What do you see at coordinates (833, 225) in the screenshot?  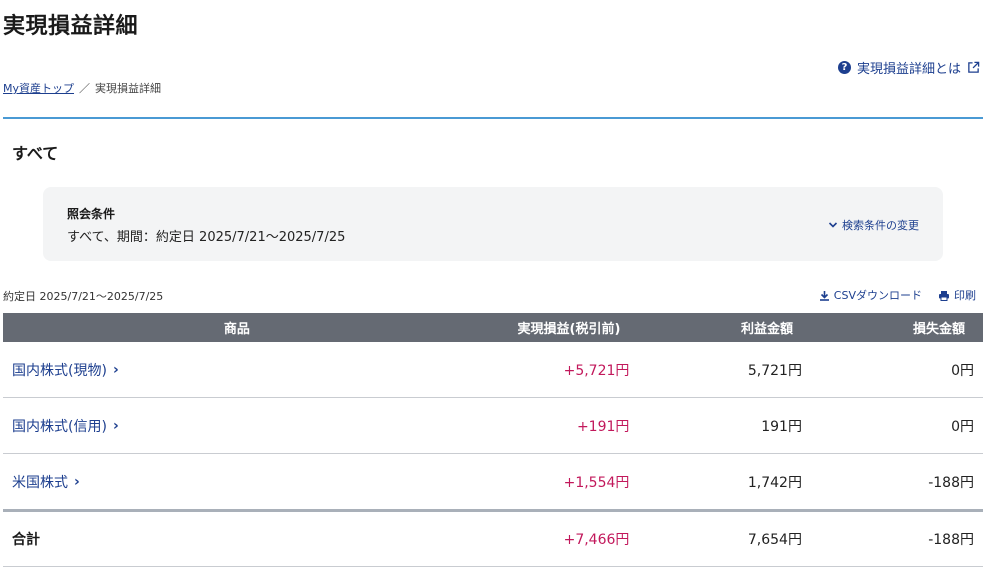 I see `chevron-down-icon` at bounding box center [833, 225].